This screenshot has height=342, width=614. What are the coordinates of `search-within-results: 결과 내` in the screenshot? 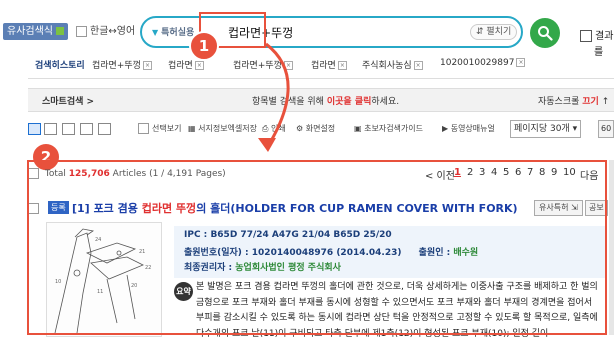 It's located at (597, 34).